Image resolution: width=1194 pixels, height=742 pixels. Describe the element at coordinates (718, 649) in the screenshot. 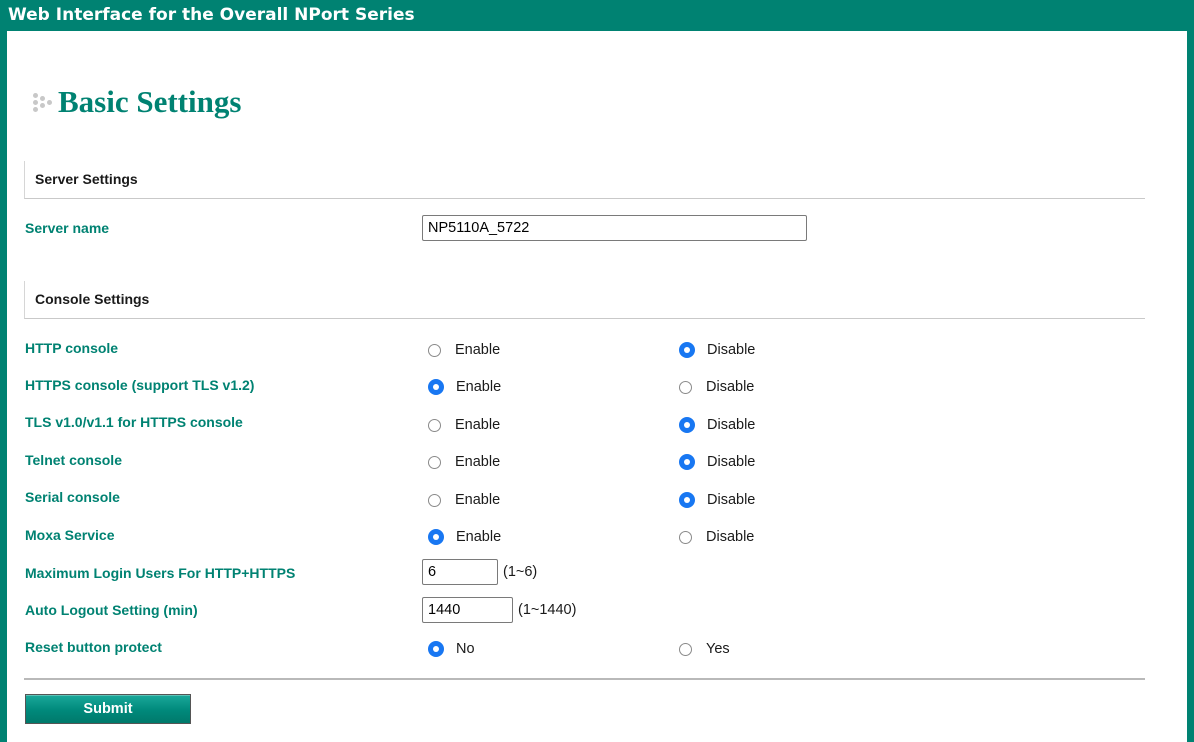

I see `radio-label: Yes` at that location.